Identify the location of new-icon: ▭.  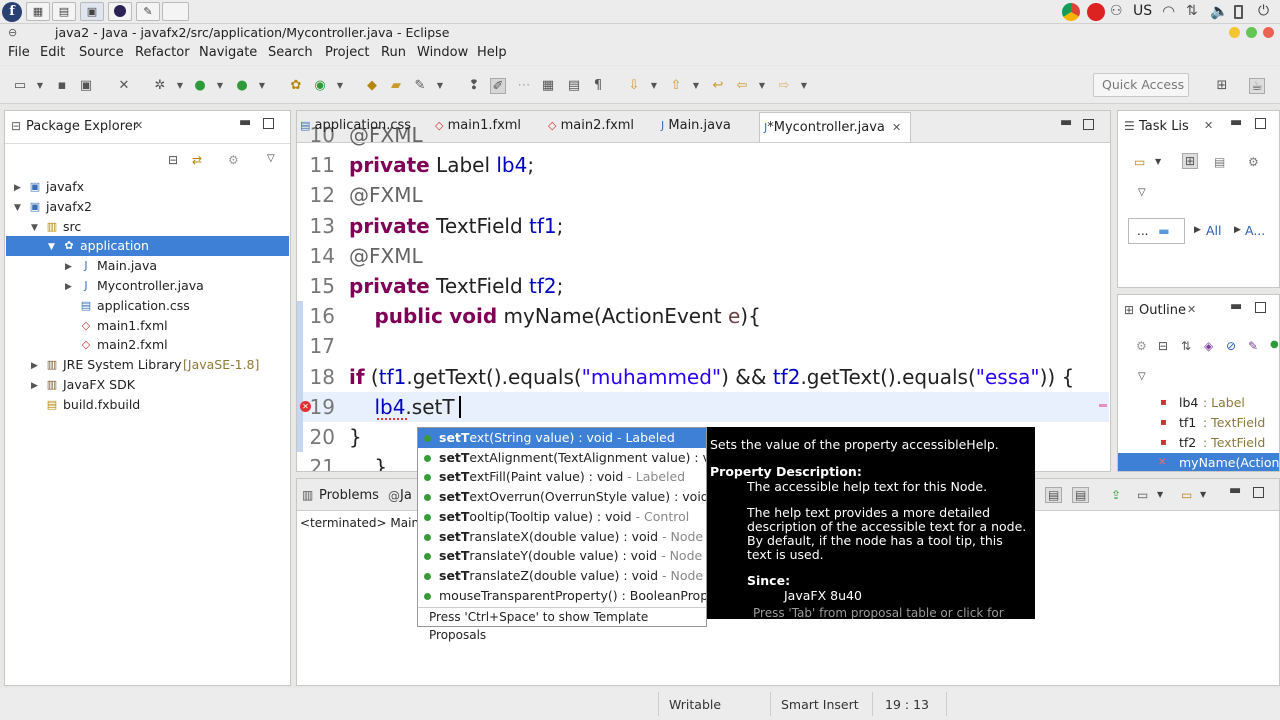
(20, 86).